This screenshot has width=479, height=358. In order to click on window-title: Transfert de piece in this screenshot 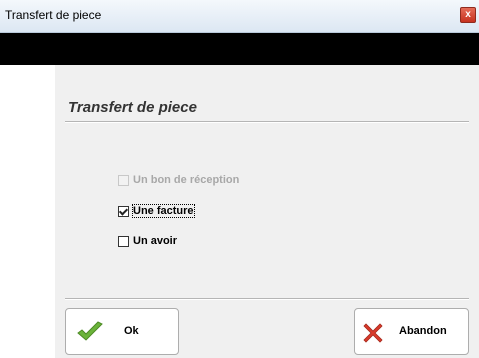, I will do `click(53, 15)`.